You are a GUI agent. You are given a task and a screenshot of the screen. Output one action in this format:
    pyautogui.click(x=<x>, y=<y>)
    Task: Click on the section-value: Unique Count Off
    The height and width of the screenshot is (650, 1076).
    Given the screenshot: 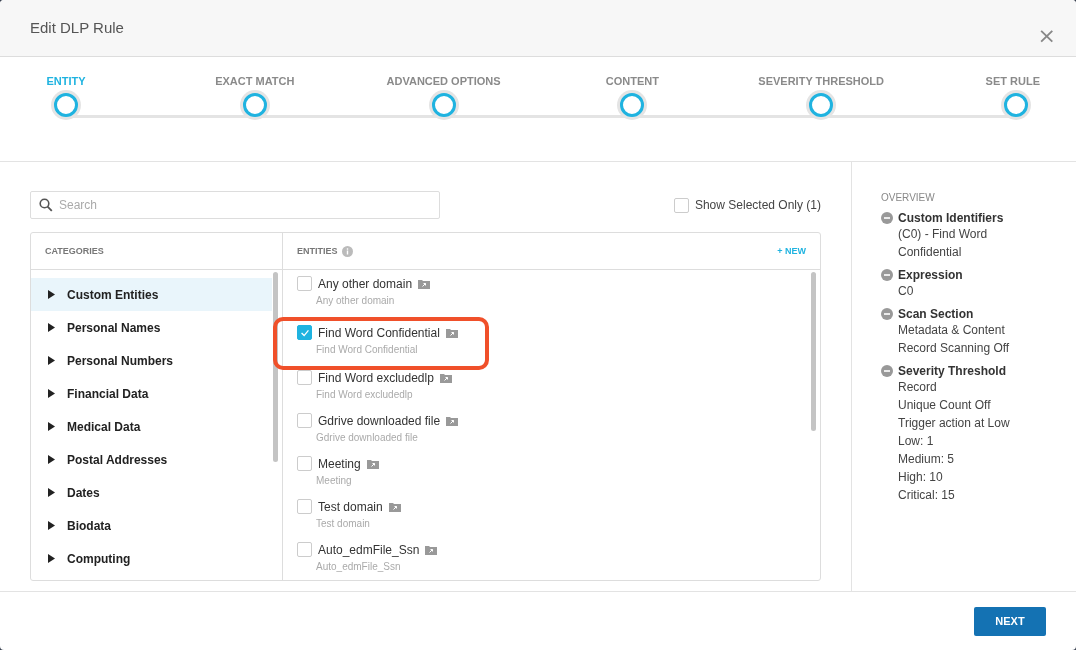 What is the action you would take?
    pyautogui.click(x=944, y=405)
    